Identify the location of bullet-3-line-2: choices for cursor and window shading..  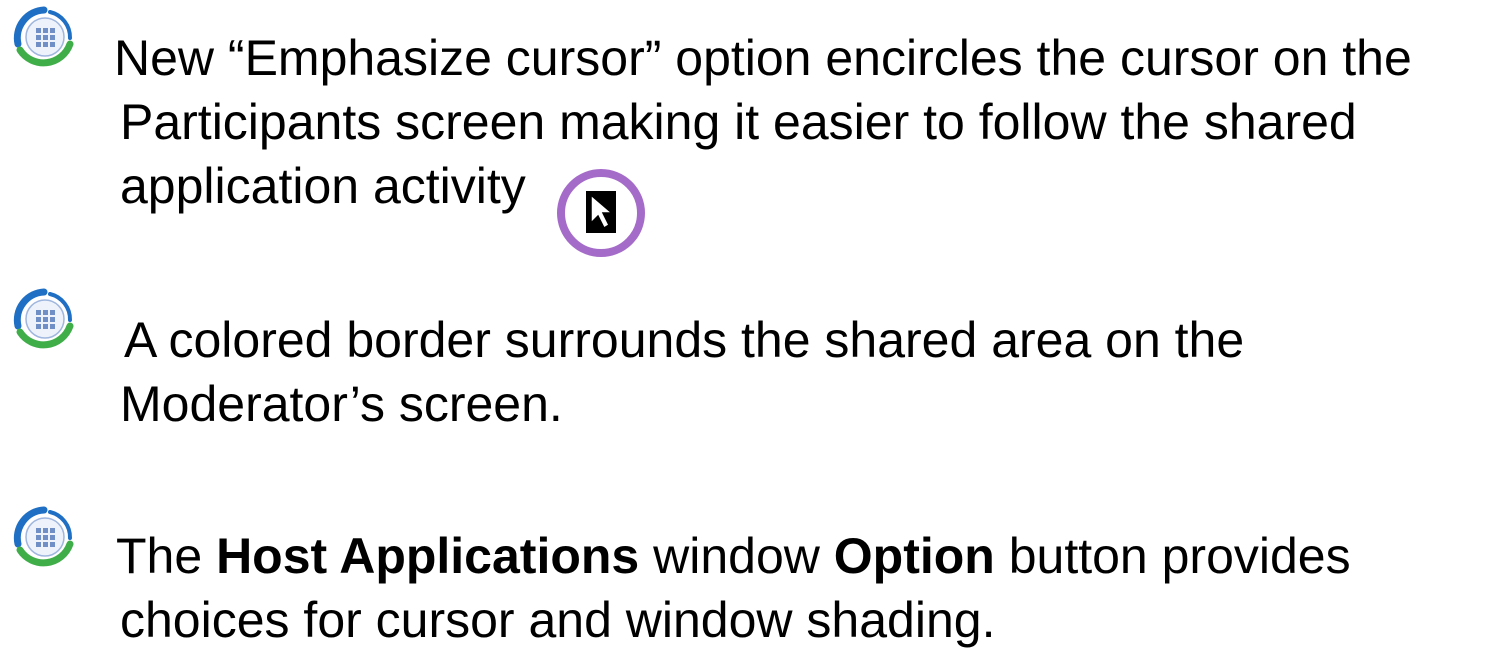
(558, 620).